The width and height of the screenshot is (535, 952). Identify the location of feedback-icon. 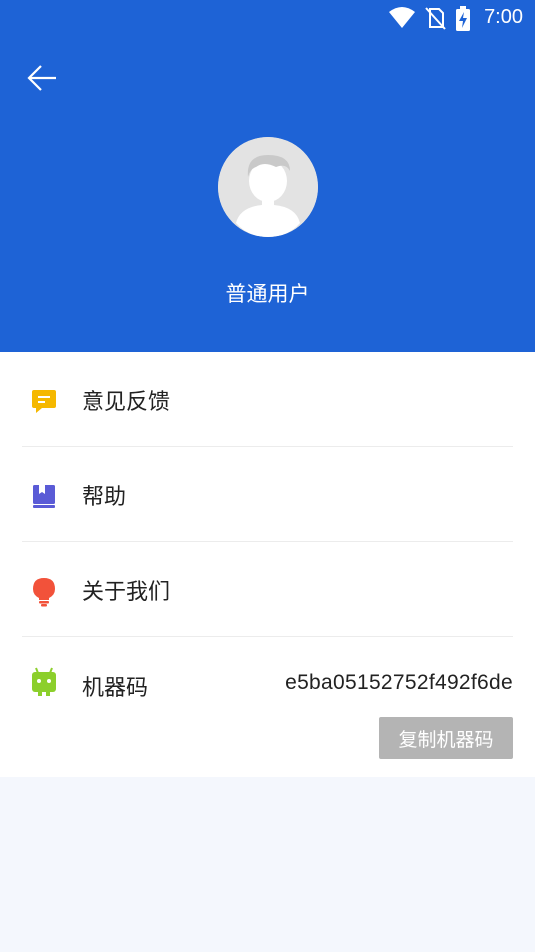
(44, 401).